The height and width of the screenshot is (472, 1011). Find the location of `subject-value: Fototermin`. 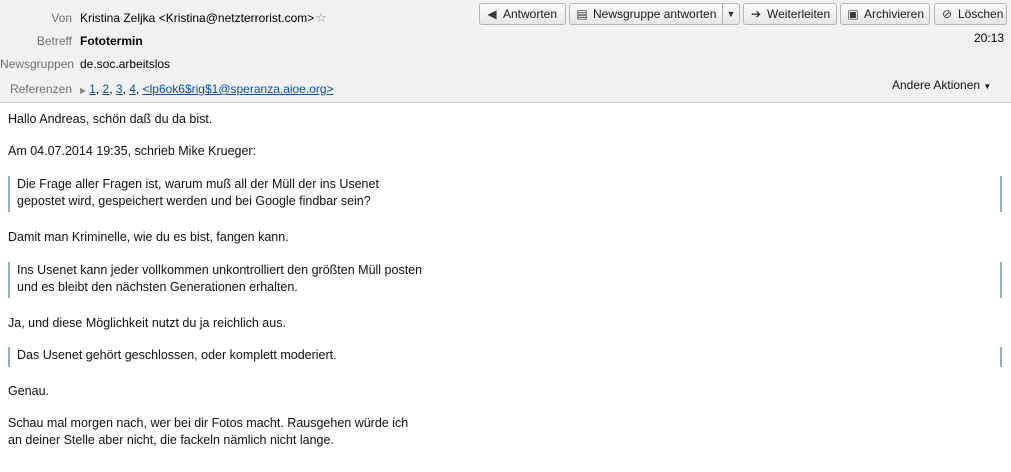

subject-value: Fototermin is located at coordinates (111, 41).